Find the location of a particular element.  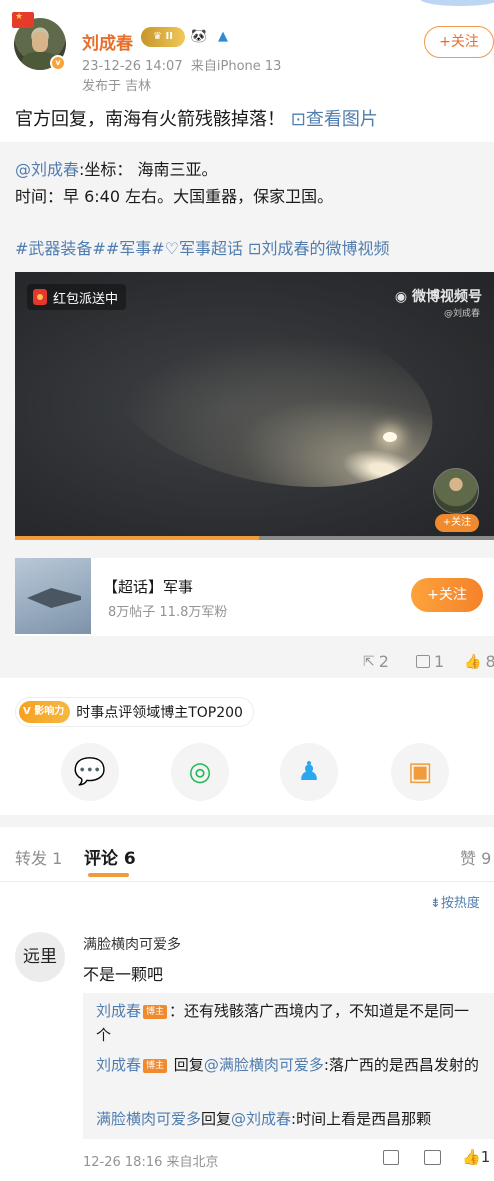

level-text: II is located at coordinates (169, 36).